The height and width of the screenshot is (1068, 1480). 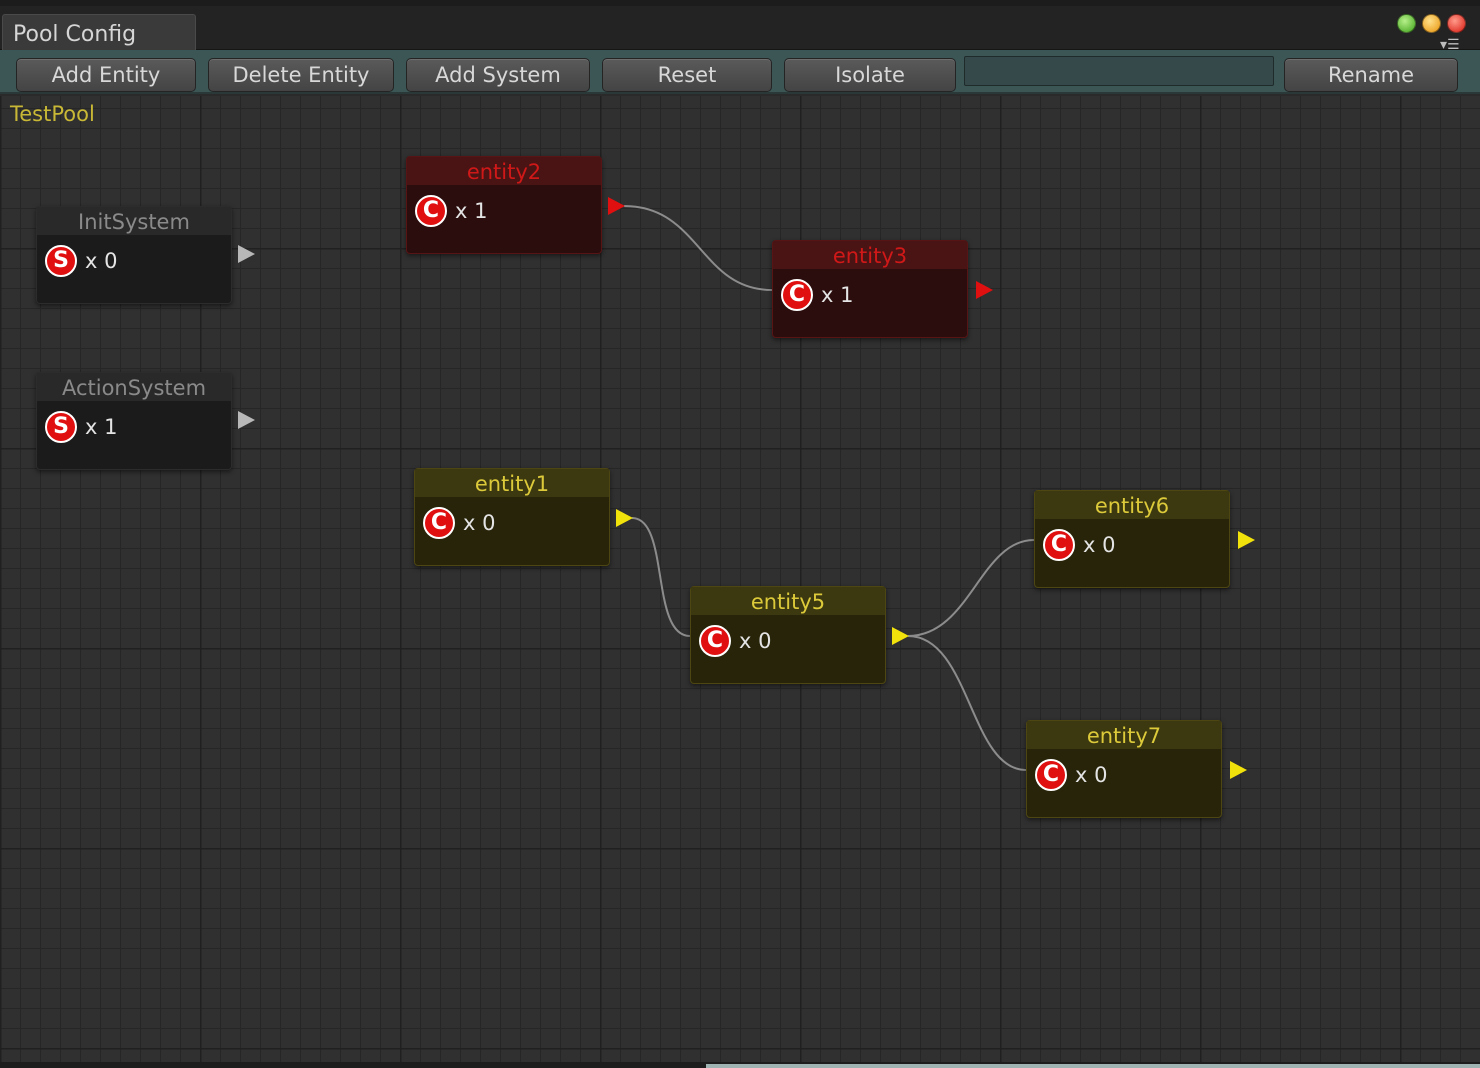 I want to click on pool-name-label: TestPool, so click(x=52, y=114).